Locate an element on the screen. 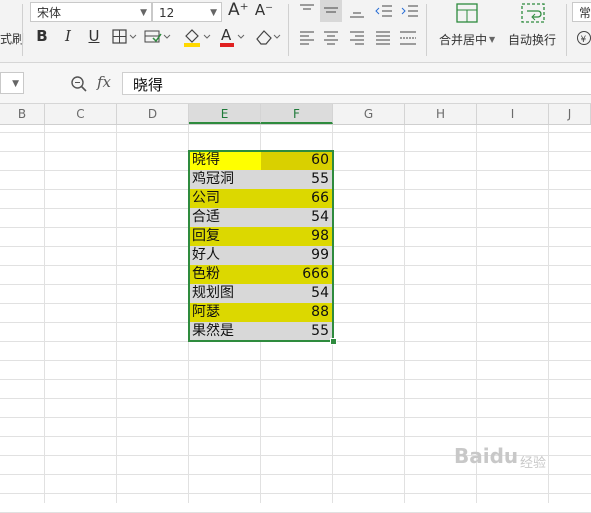 This screenshot has height=513, width=591. column-header-g: G is located at coordinates (369, 114).